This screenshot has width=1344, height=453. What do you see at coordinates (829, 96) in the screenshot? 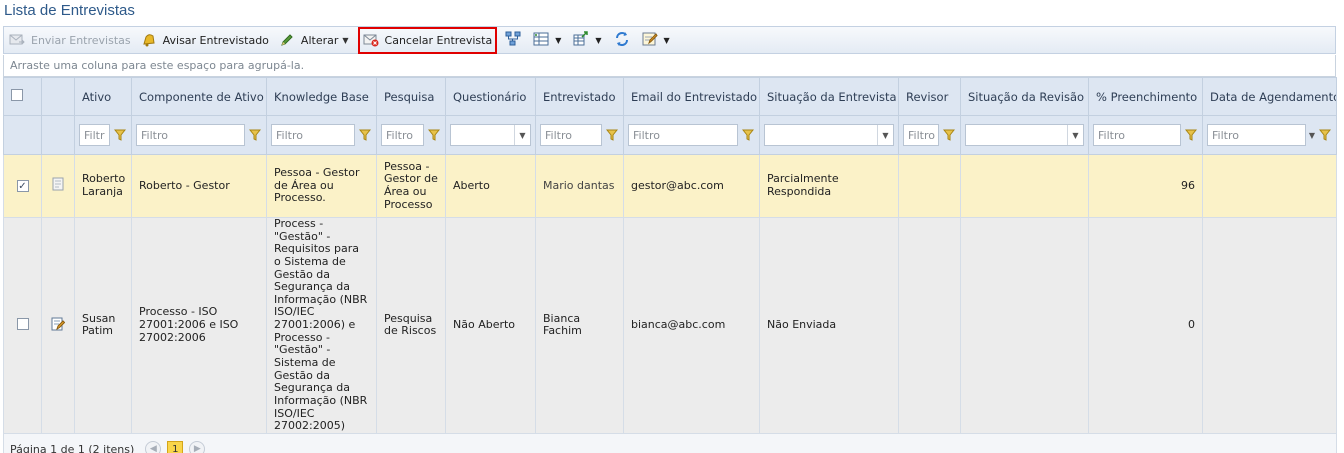
I see `column-header-situacao: Situação da Entrevista` at bounding box center [829, 96].